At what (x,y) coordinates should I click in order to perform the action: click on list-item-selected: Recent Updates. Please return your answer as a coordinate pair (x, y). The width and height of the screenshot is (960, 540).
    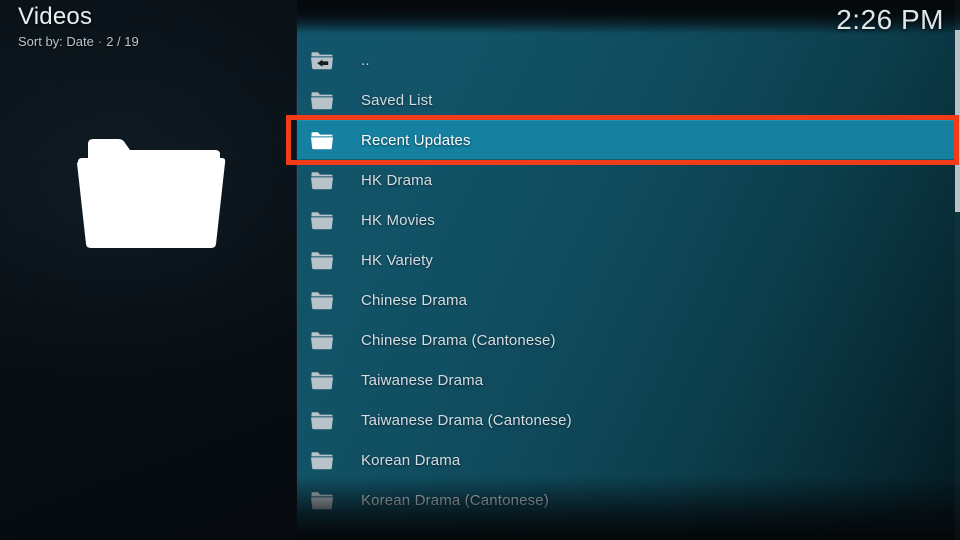
    Looking at the image, I should click on (628, 140).